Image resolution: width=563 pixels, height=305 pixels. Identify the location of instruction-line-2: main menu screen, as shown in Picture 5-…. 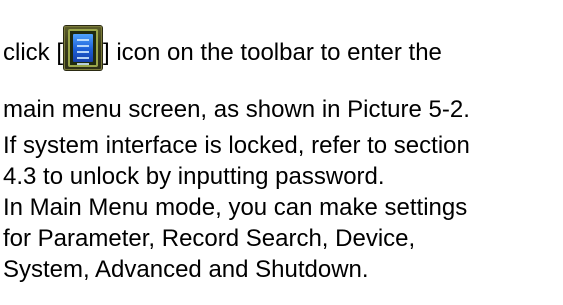
(236, 109).